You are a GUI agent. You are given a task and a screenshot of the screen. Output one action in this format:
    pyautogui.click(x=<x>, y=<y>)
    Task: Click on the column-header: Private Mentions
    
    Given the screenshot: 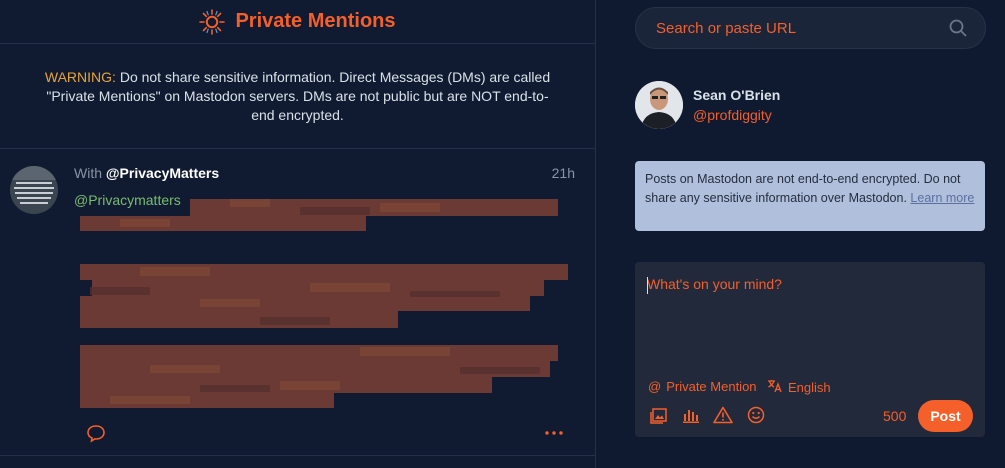 What is the action you would take?
    pyautogui.click(x=297, y=22)
    